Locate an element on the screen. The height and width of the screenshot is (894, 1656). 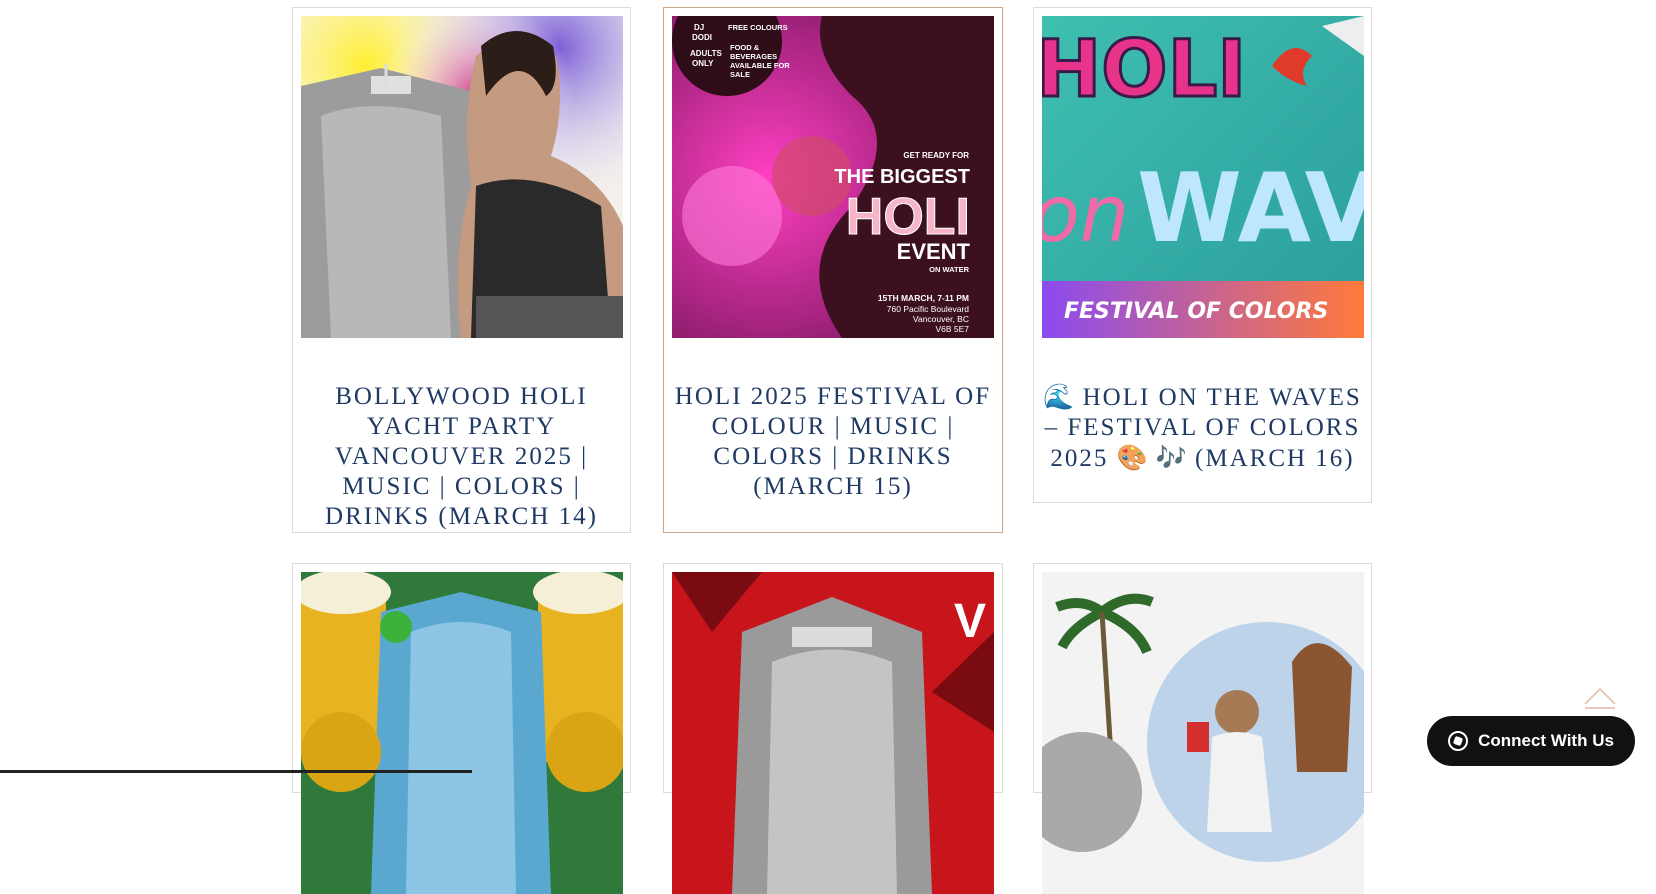
poster-badge-right-1: FREE COLOURS is located at coordinates (758, 27).